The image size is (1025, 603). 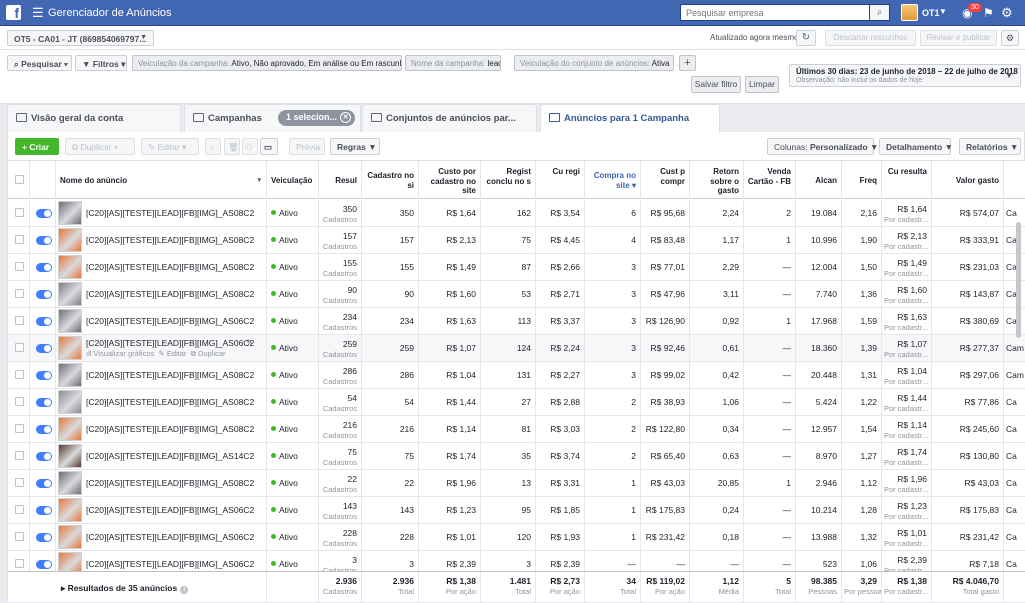 I want to click on comment-icon: ▭, so click(x=269, y=146).